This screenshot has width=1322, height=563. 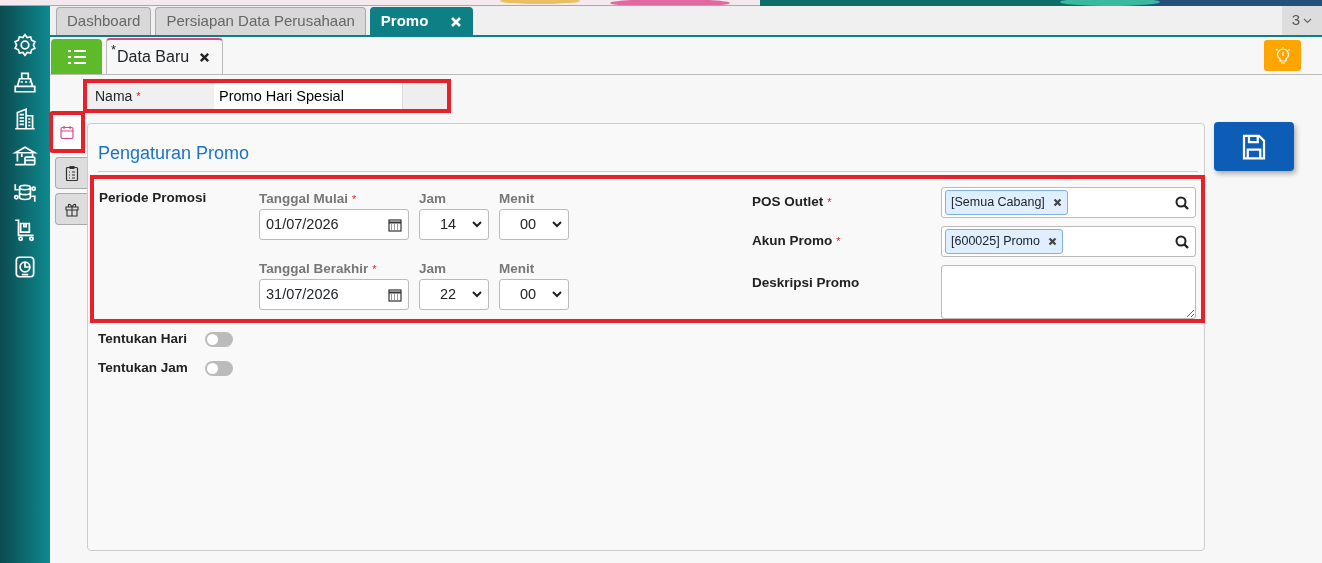 I want to click on selected-tag: [Semua Cabang], so click(x=1006, y=202).